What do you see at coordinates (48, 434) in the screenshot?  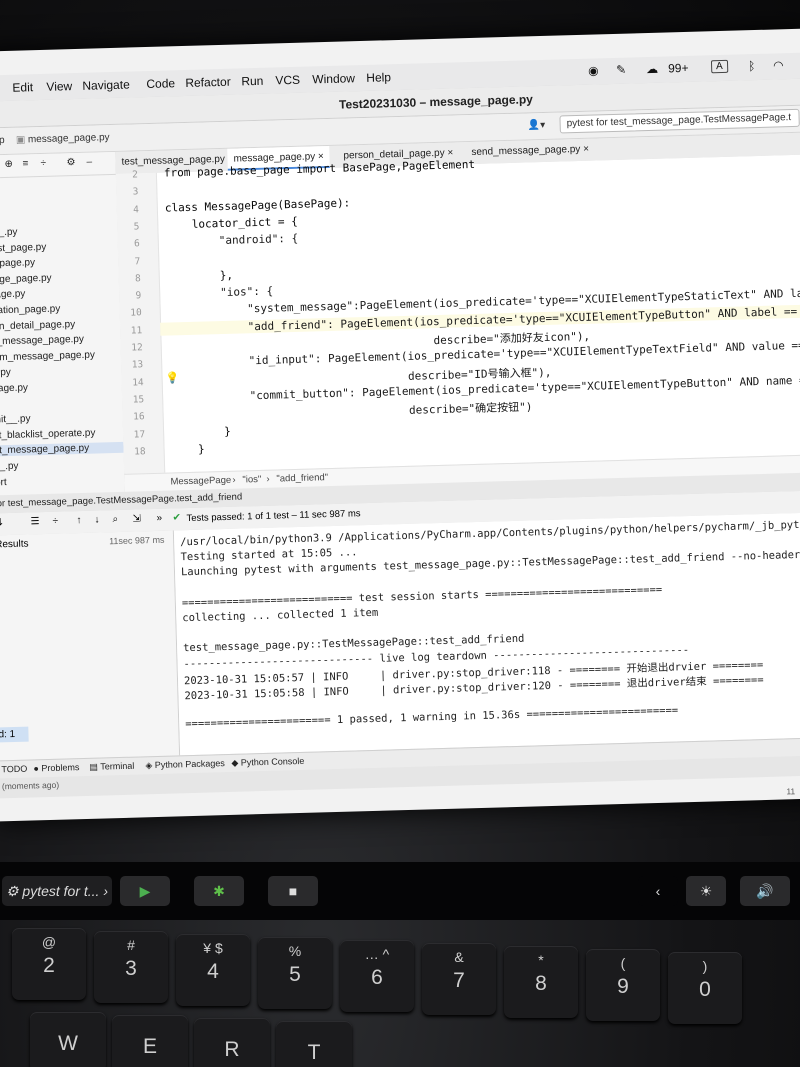 I see `project-file-item: est_blacklist_operate.py` at bounding box center [48, 434].